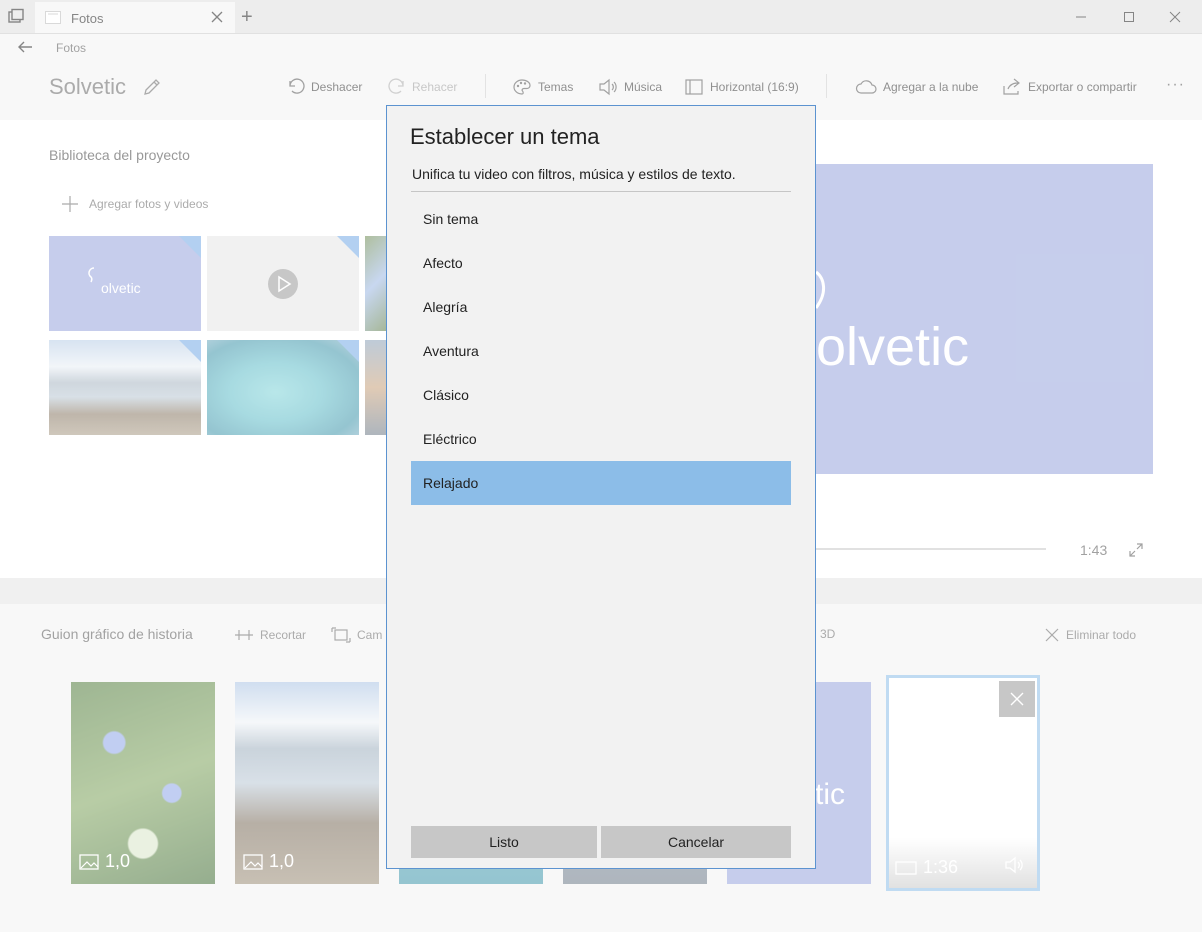  Describe the element at coordinates (337, 87) in the screenshot. I see `undo-label: Deshacer` at that location.